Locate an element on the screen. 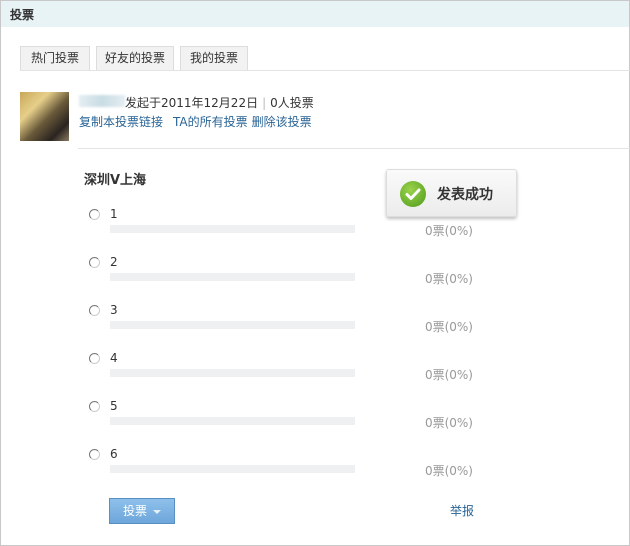  vote-button: 投票 is located at coordinates (142, 511).